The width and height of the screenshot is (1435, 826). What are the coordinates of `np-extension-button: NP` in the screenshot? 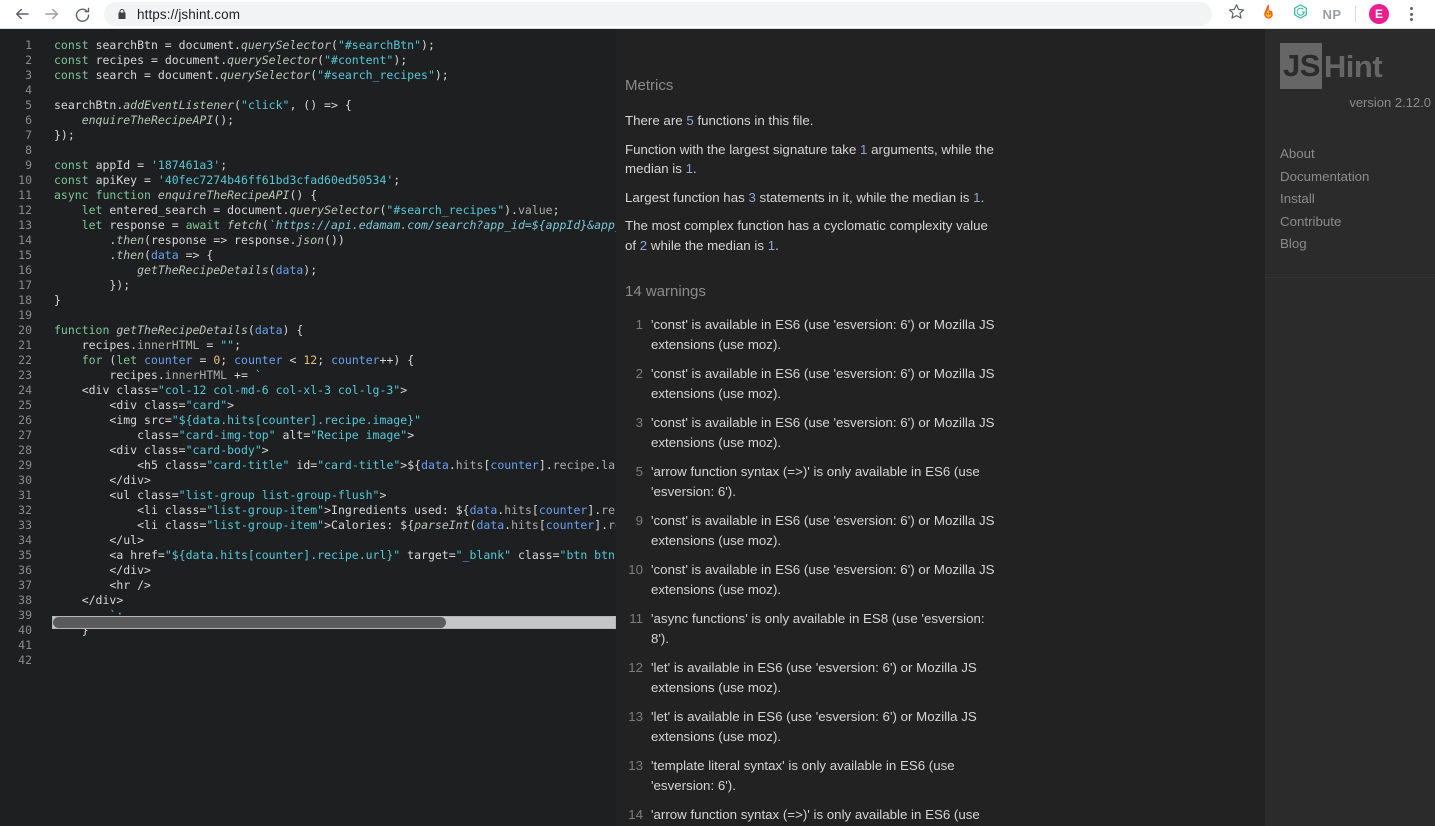 It's located at (1332, 14).